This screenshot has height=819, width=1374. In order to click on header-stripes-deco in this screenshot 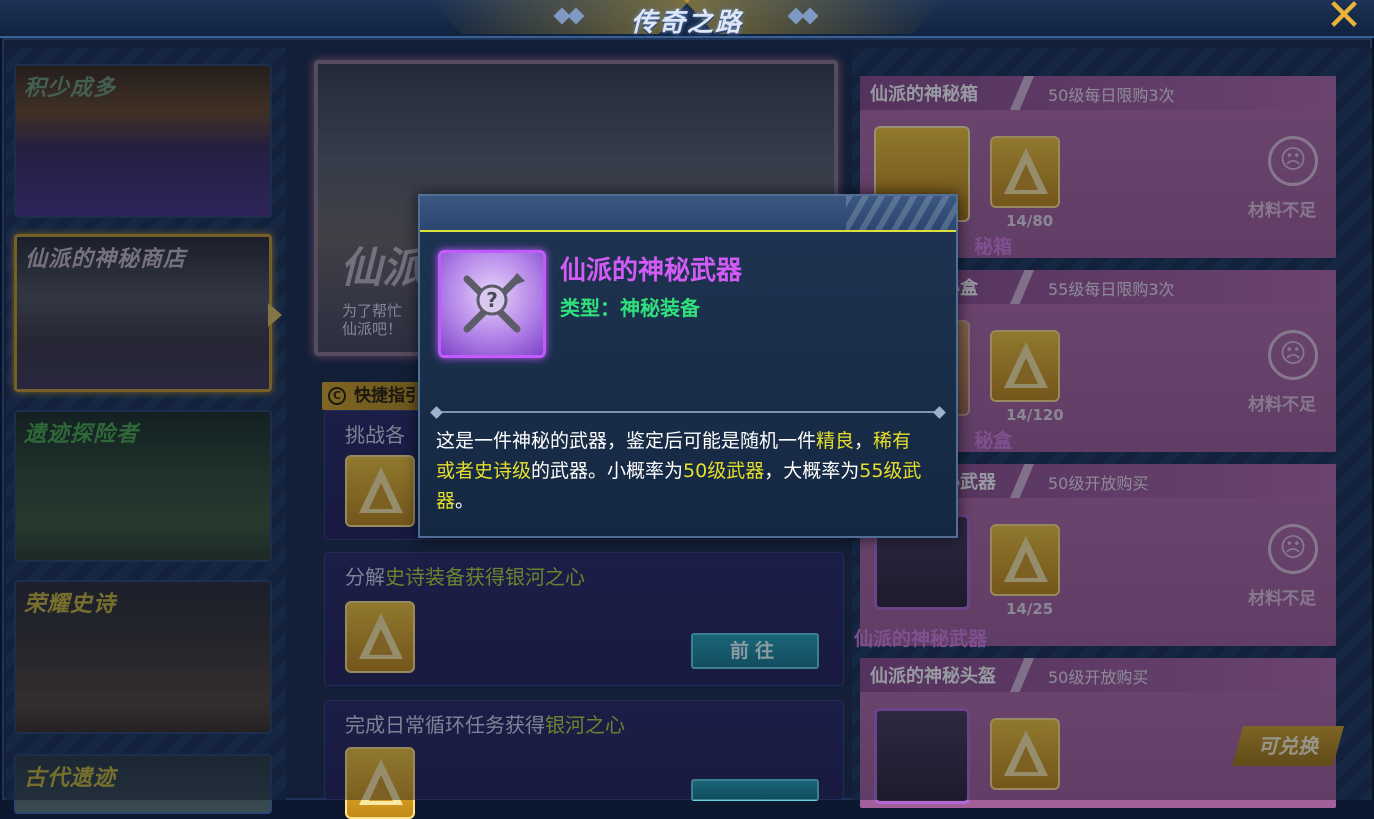, I will do `click(901, 213)`.